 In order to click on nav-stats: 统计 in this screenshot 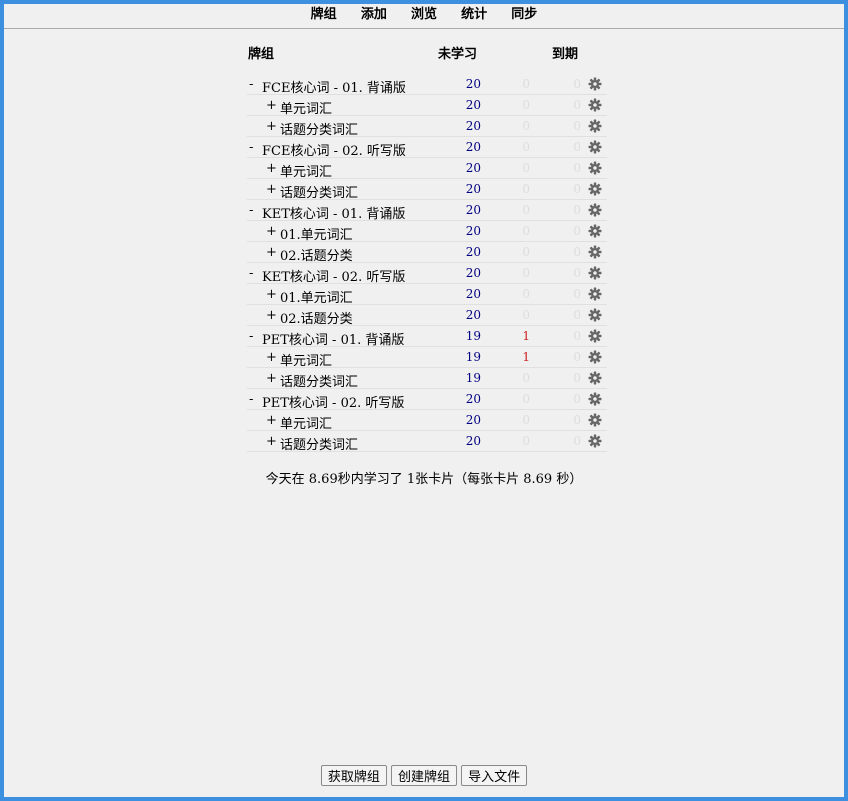, I will do `click(474, 15)`.